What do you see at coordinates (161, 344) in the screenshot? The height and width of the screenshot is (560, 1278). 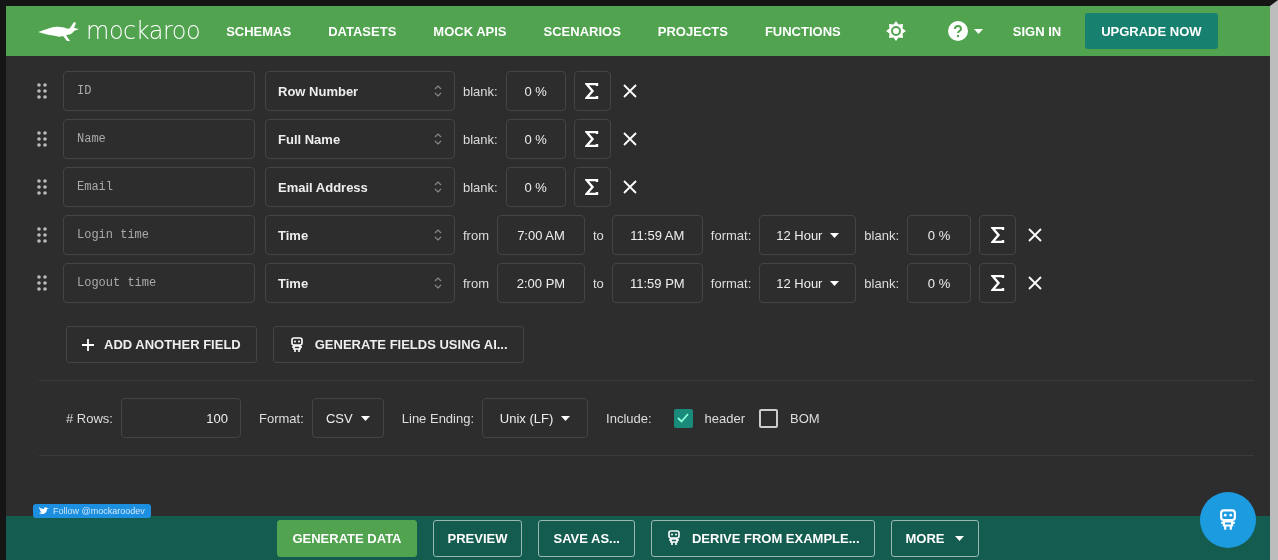 I see `add-field-button: ADD ANOTHER FIELD` at bounding box center [161, 344].